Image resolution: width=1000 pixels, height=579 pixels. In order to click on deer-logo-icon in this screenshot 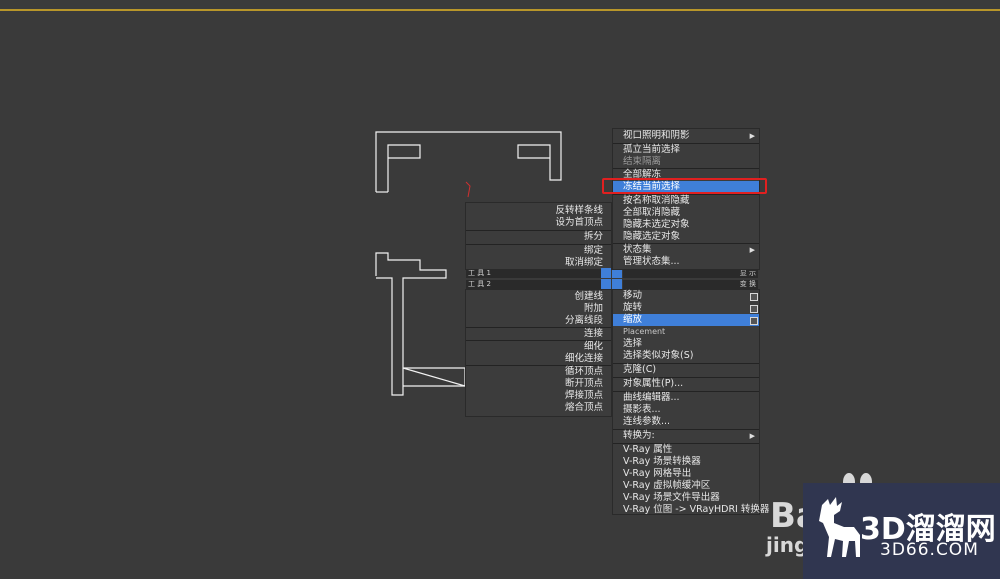, I will do `click(839, 527)`.